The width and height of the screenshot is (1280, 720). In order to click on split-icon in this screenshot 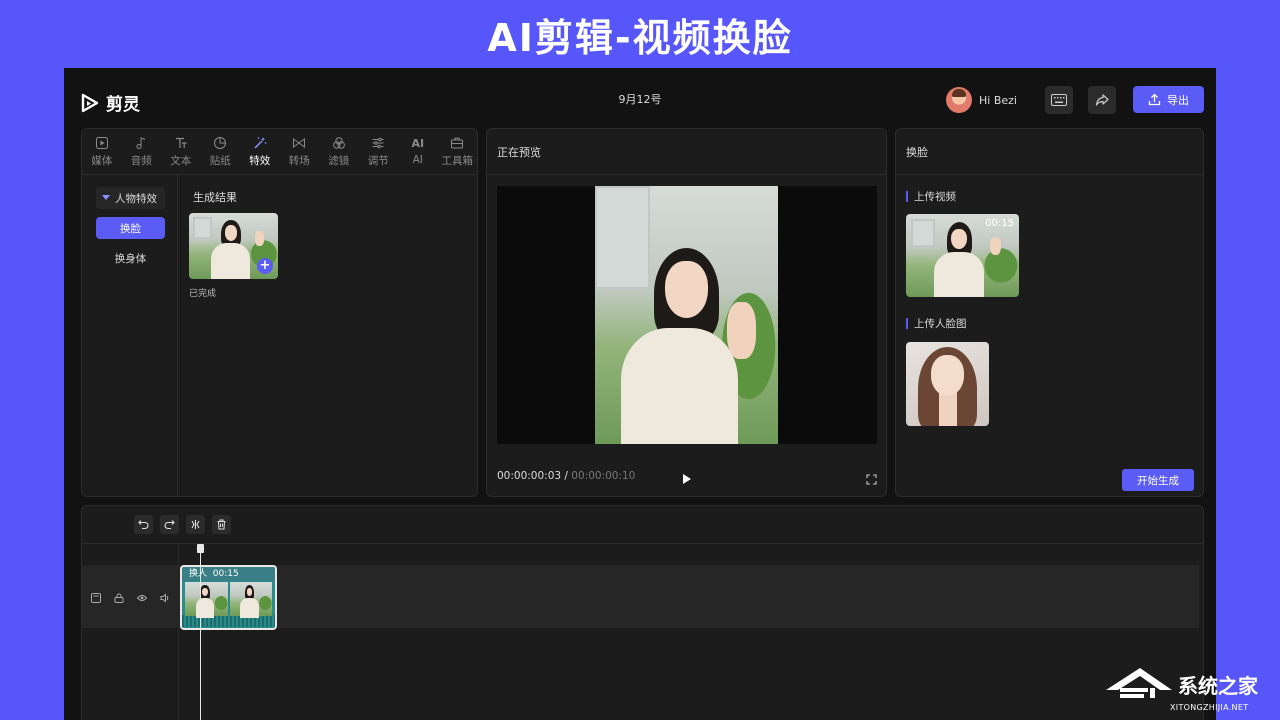, I will do `click(195, 524)`.